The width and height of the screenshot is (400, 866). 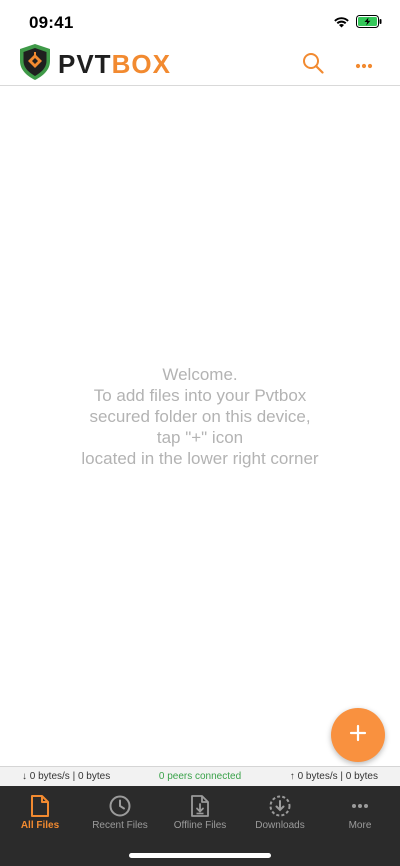 I want to click on search-button, so click(x=313, y=65).